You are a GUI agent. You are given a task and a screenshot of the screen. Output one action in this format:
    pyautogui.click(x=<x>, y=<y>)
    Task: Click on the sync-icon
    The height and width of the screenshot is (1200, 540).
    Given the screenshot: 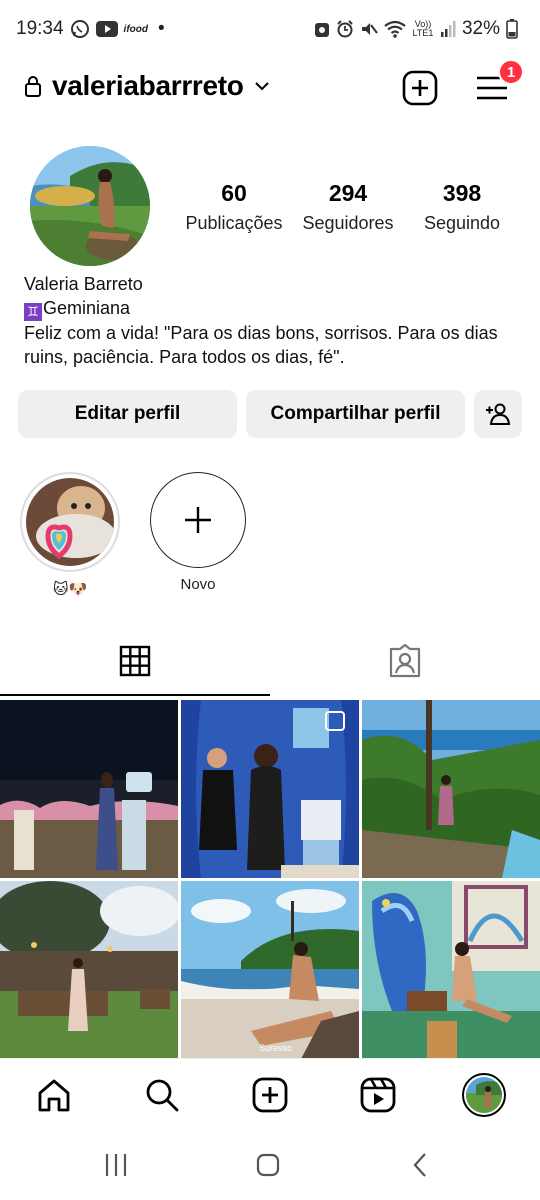 What is the action you would take?
    pyautogui.click(x=322, y=29)
    